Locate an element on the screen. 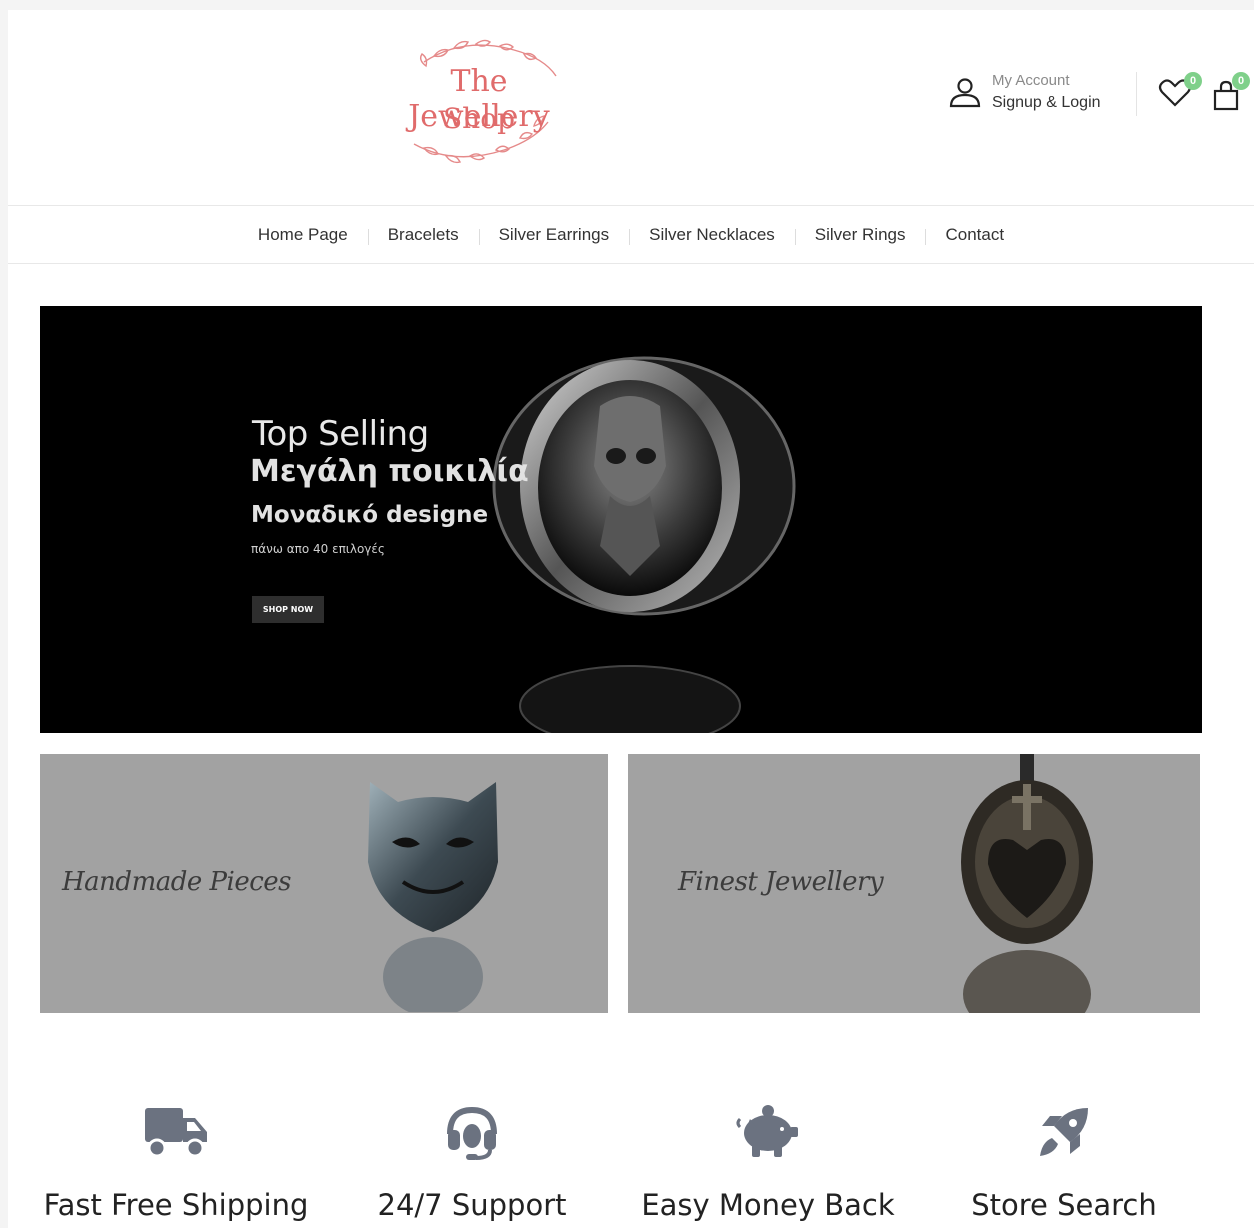  feature-shipping: Fast Free Shipping is located at coordinates (176, 1162).